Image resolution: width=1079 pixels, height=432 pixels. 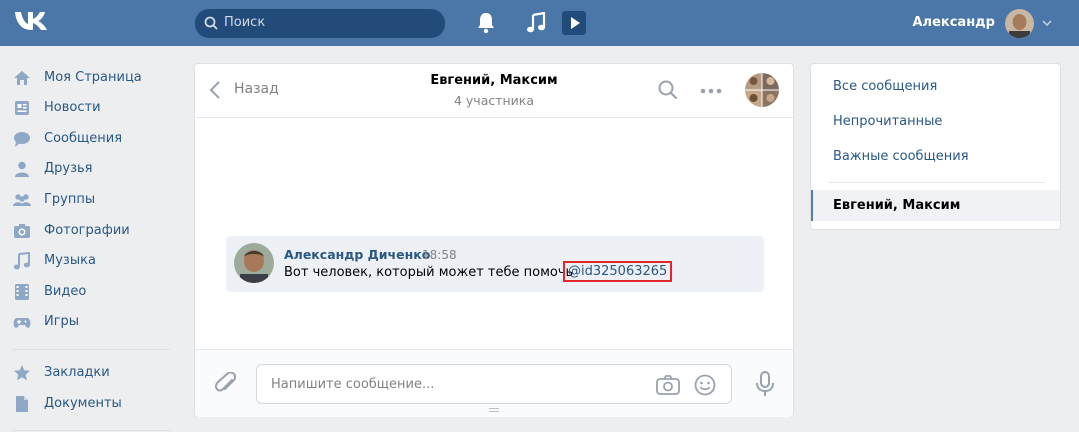 I want to click on emoji-icon, so click(x=705, y=385).